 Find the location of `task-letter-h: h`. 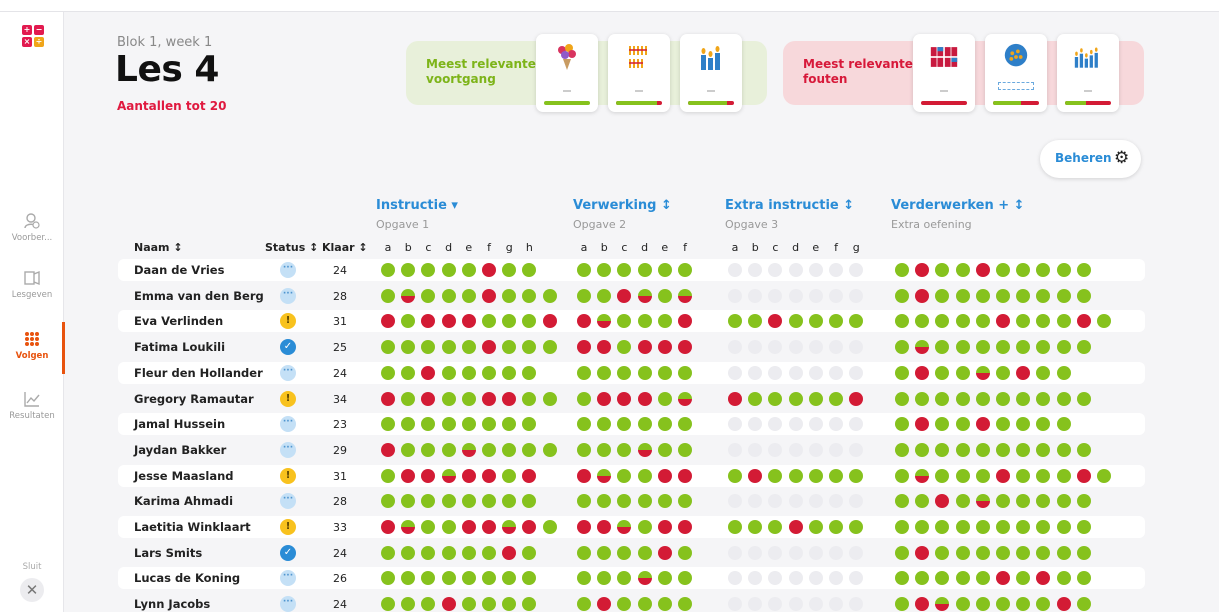

task-letter-h: h is located at coordinates (529, 247).